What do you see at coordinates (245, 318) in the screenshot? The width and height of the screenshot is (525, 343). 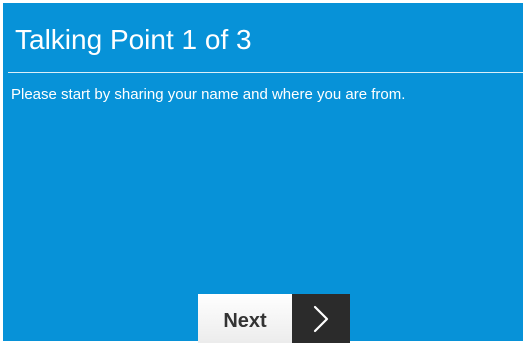 I see `next-button-label: Next` at bounding box center [245, 318].